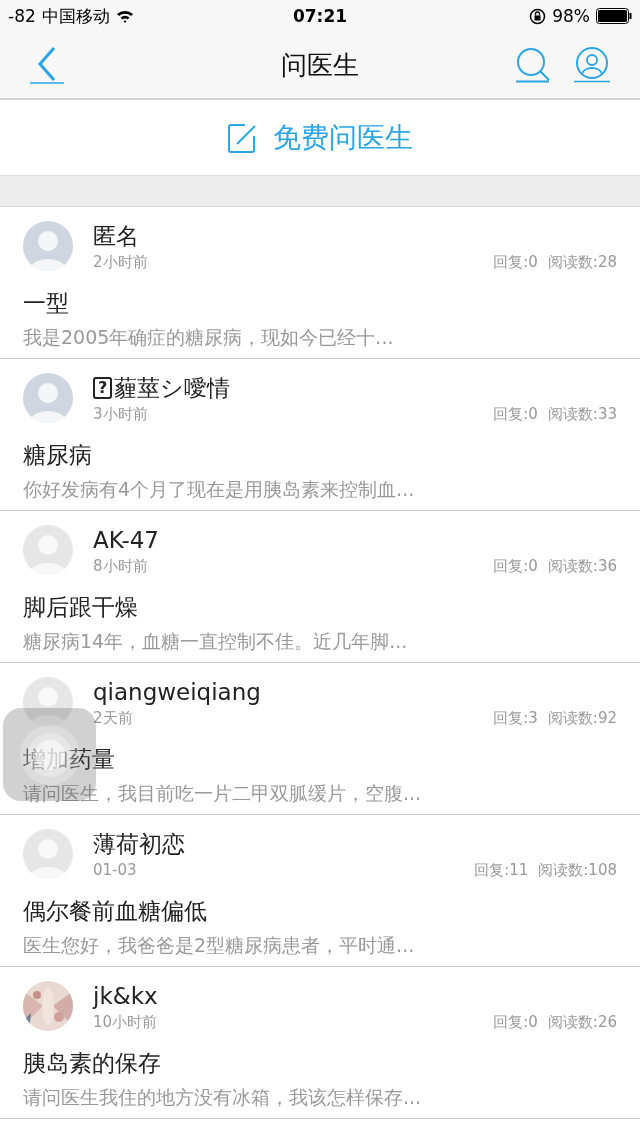 The image size is (640, 1138). What do you see at coordinates (592, 65) in the screenshot?
I see `profile-button` at bounding box center [592, 65].